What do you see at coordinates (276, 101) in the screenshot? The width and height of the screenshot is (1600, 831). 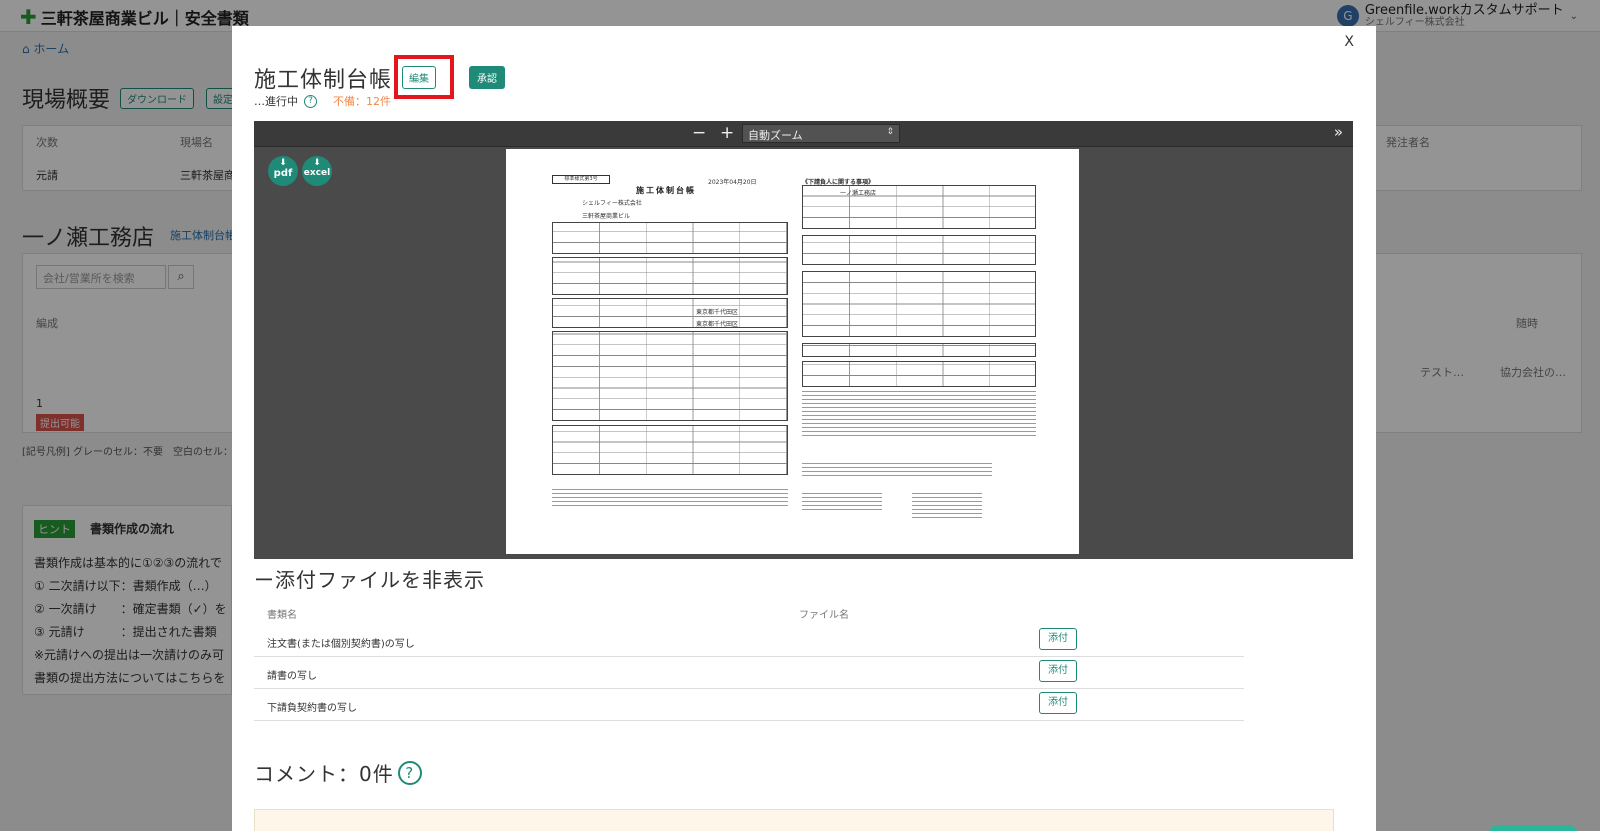 I see `status-text: …進行中` at bounding box center [276, 101].